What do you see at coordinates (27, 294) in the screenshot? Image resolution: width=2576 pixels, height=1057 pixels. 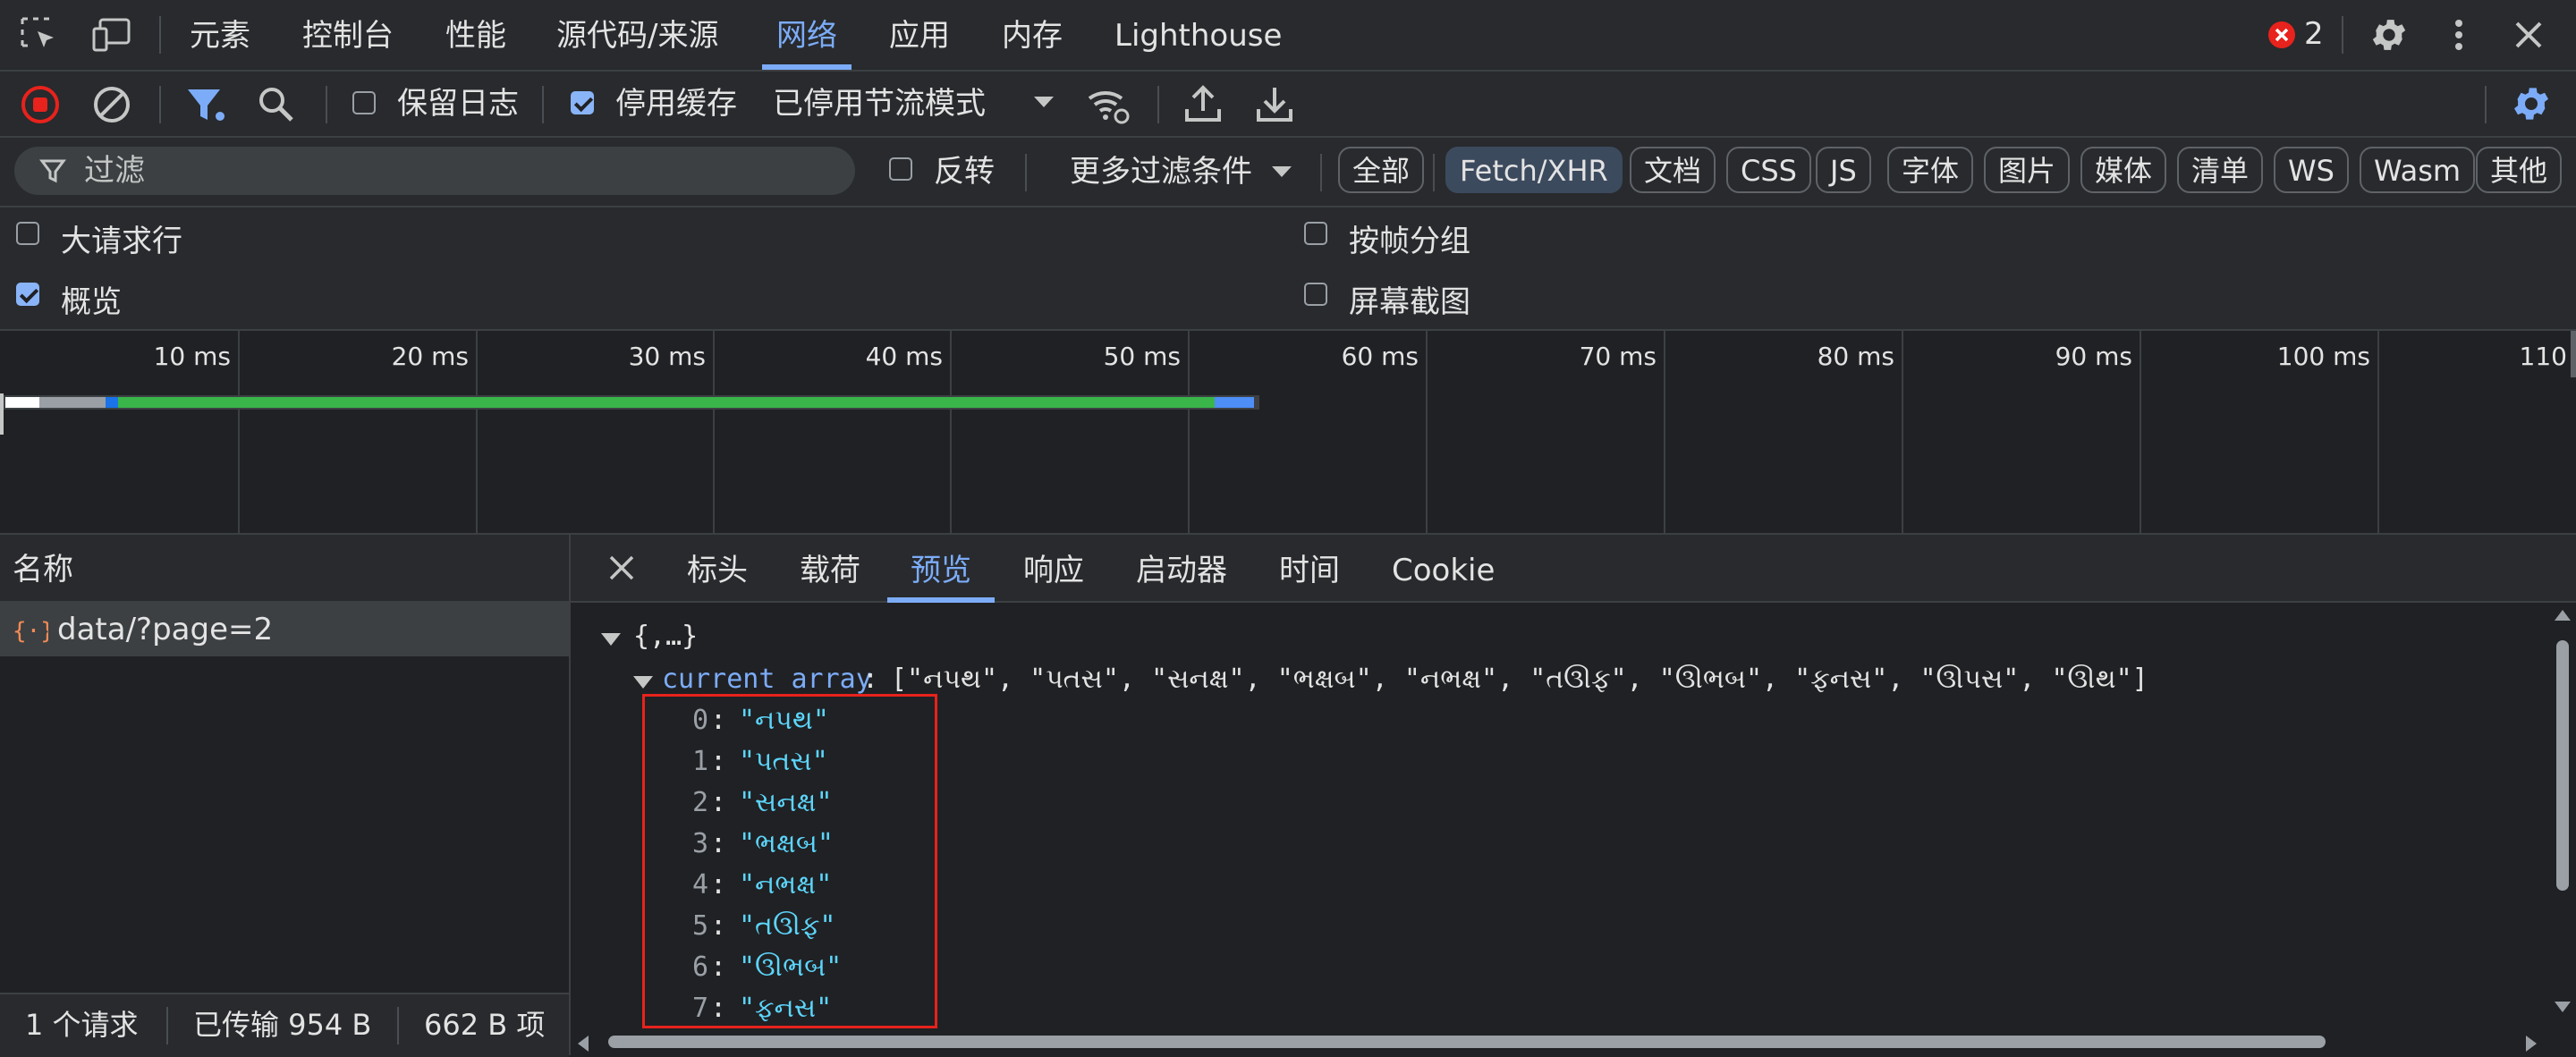 I see `overview-checkbox` at bounding box center [27, 294].